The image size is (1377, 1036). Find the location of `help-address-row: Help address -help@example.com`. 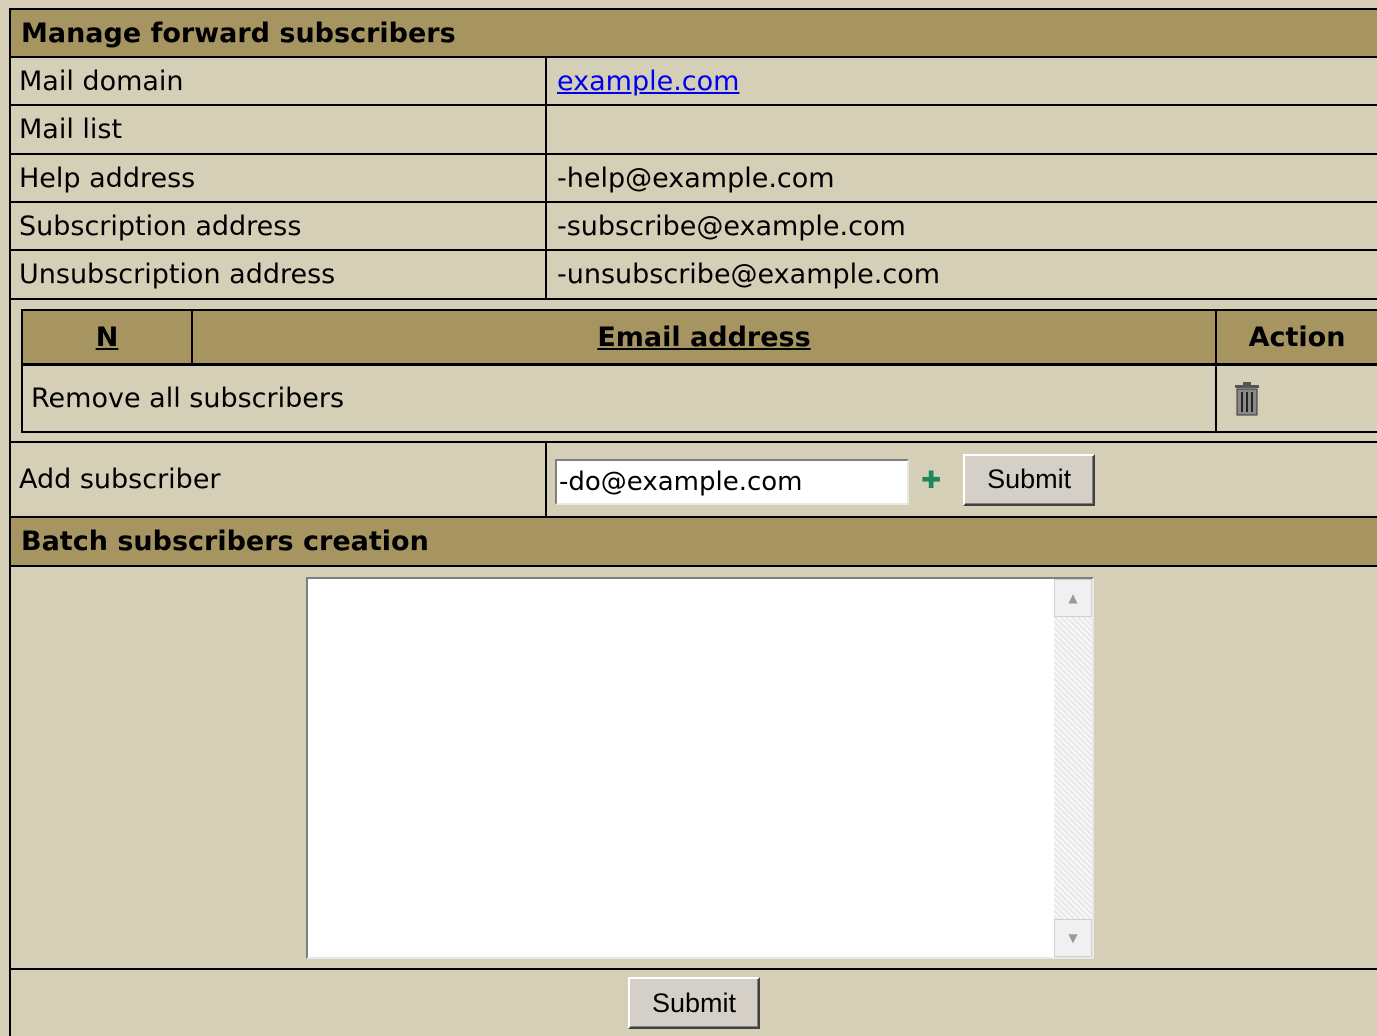

help-address-row: Help address -help@example.com is located at coordinates (694, 179).